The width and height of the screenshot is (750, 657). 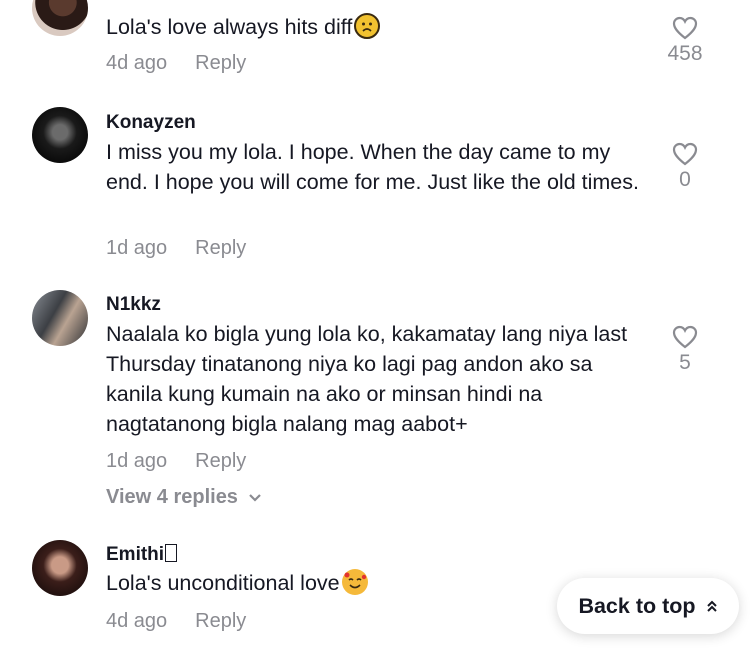 What do you see at coordinates (685, 53) in the screenshot?
I see `like-count: 458` at bounding box center [685, 53].